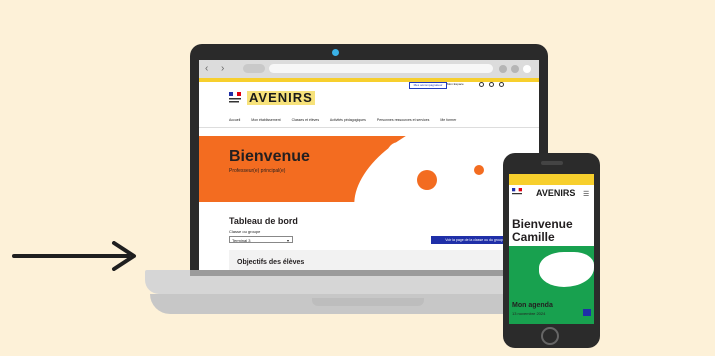  I want to click on chevron-down-icon: ▾, so click(287, 240).